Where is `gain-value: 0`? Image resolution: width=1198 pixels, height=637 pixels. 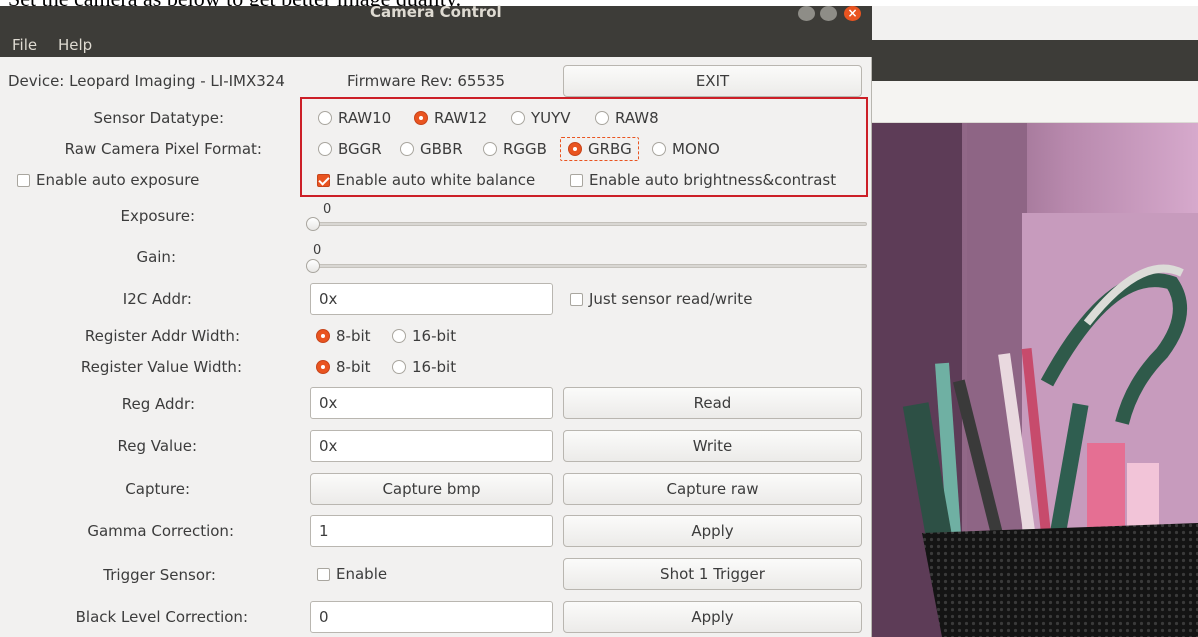 gain-value: 0 is located at coordinates (317, 250).